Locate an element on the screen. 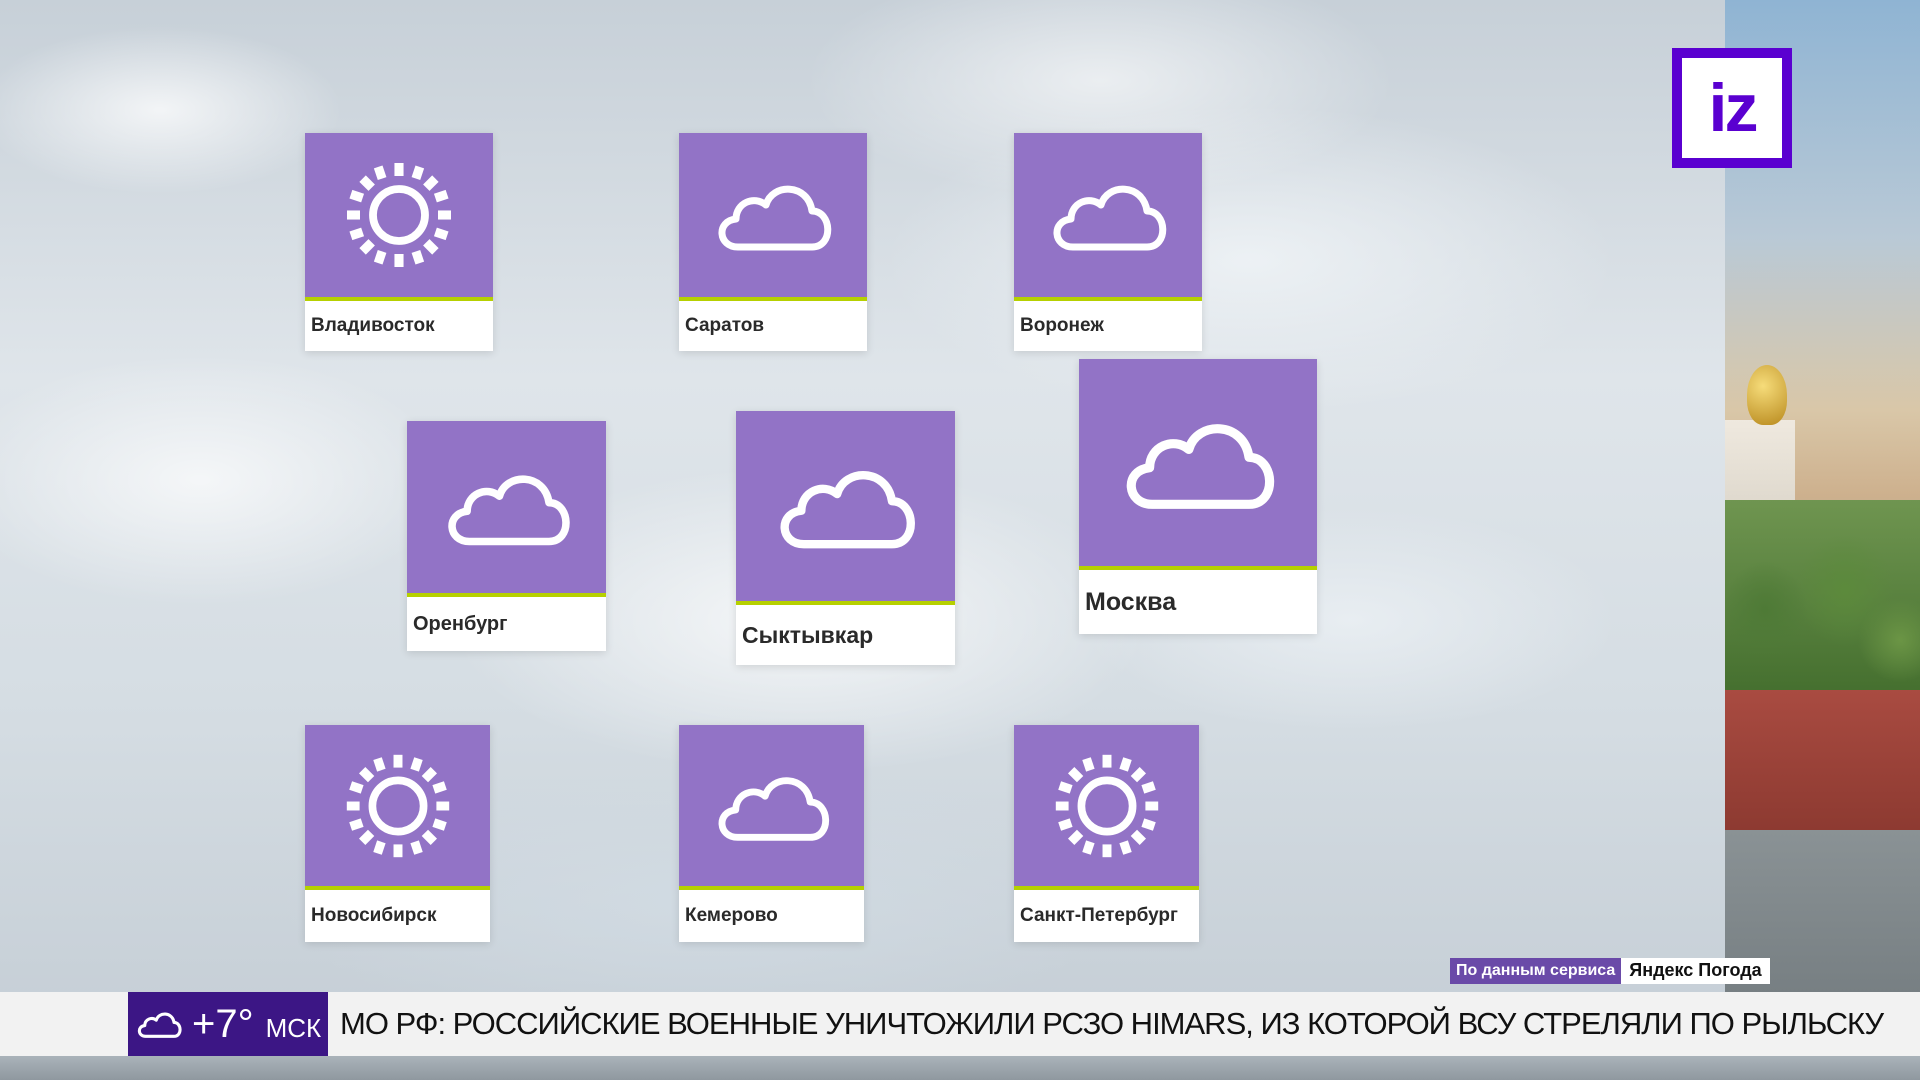  weather-card-moscow: Москва is located at coordinates (1198, 496).